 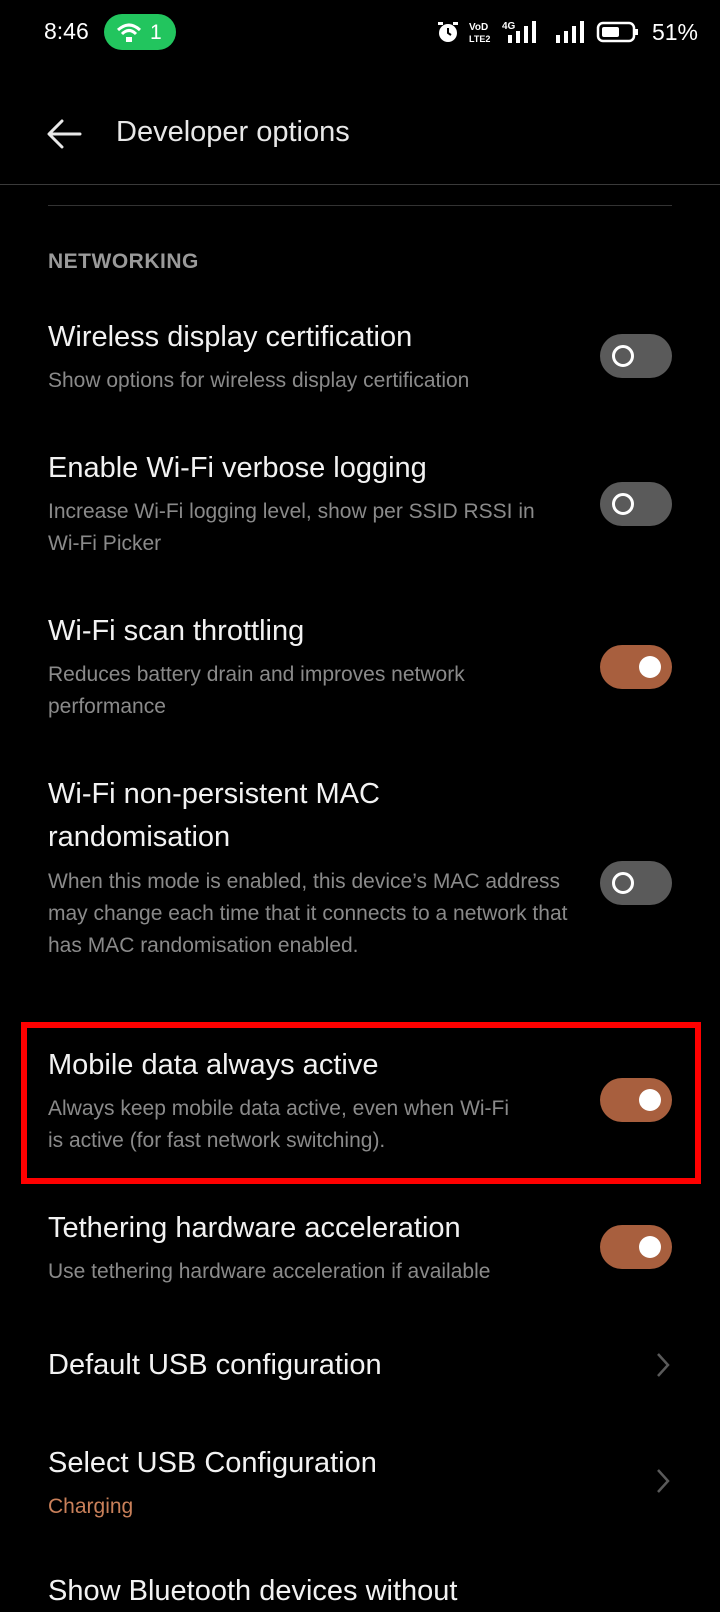 What do you see at coordinates (230, 337) in the screenshot?
I see `setting-title: Wireless display certification` at bounding box center [230, 337].